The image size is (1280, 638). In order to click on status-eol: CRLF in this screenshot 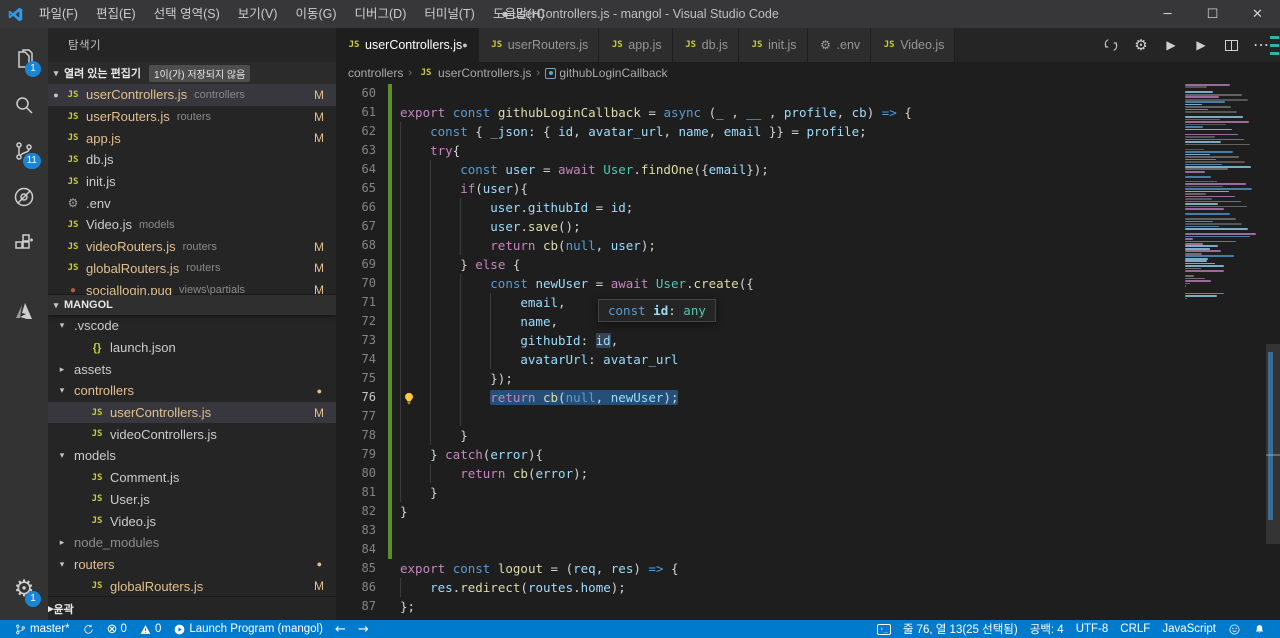, I will do `click(1135, 629)`.